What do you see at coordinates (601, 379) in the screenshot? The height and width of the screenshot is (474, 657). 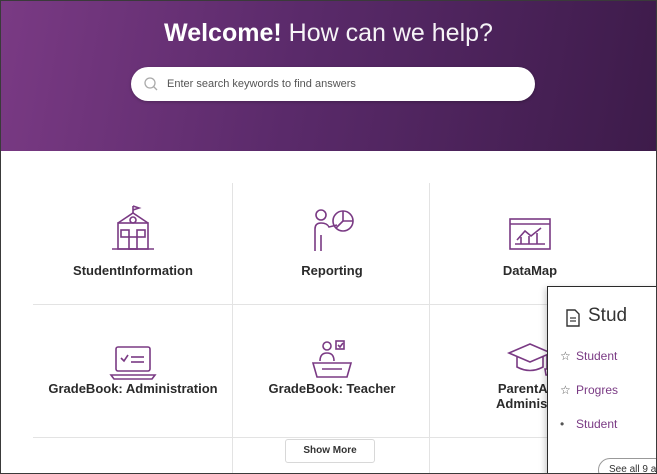 I see `article-preview-panel: Stud ☆ Student ☆ Progres • Student` at bounding box center [601, 379].